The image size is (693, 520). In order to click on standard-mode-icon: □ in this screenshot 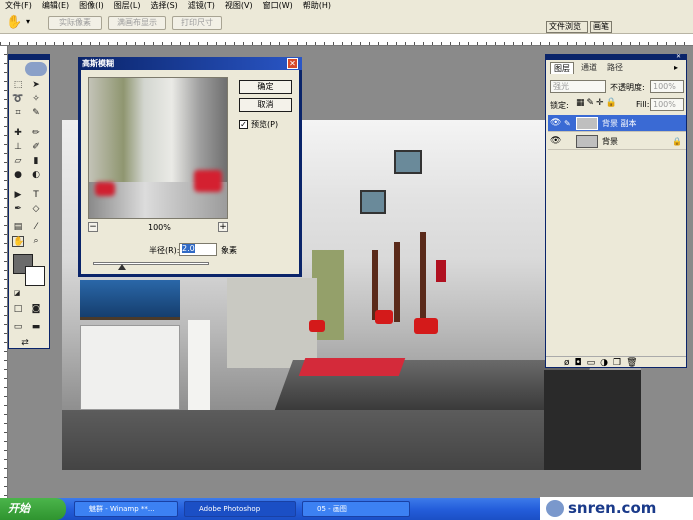, I will do `click(18, 309)`.